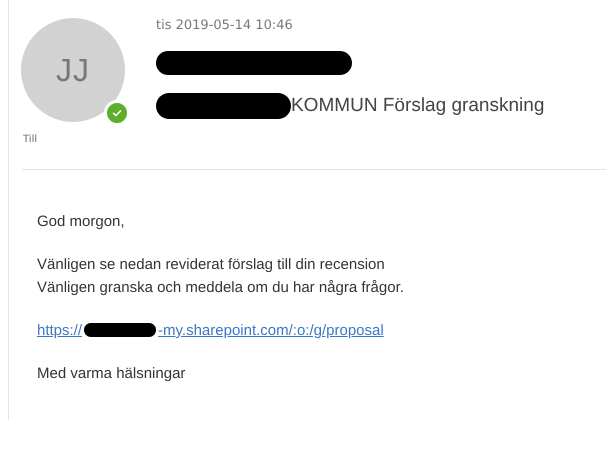 This screenshot has height=449, width=606. Describe the element at coordinates (211, 265) in the screenshot. I see `body-text: Vänligen se nedan reviderat förslag till din recension` at that location.